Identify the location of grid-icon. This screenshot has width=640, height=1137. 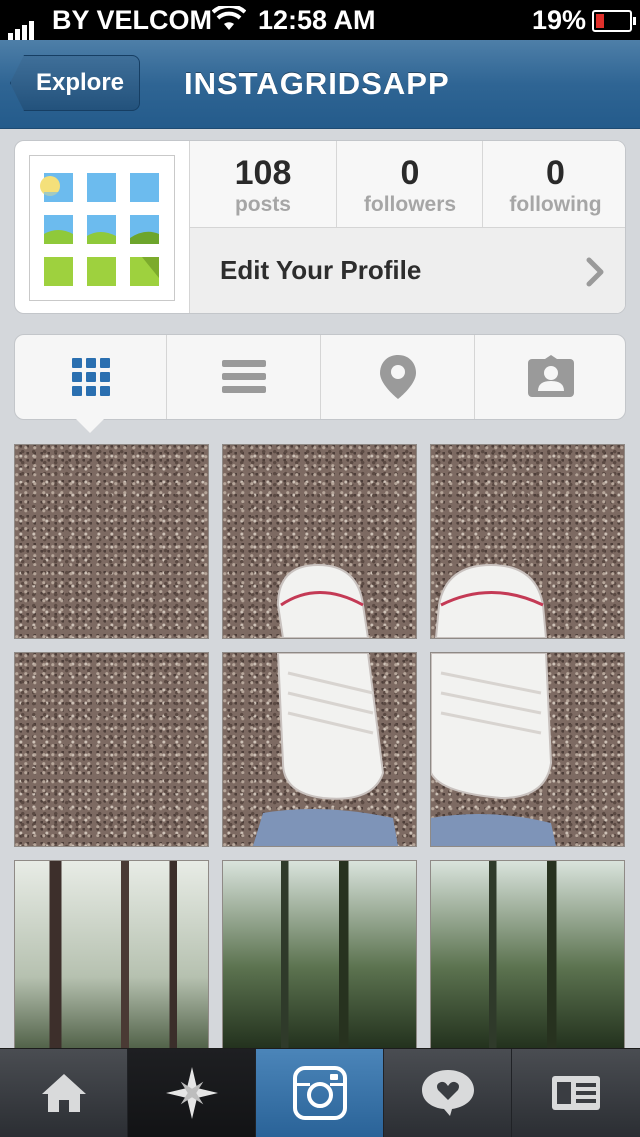
(90, 377).